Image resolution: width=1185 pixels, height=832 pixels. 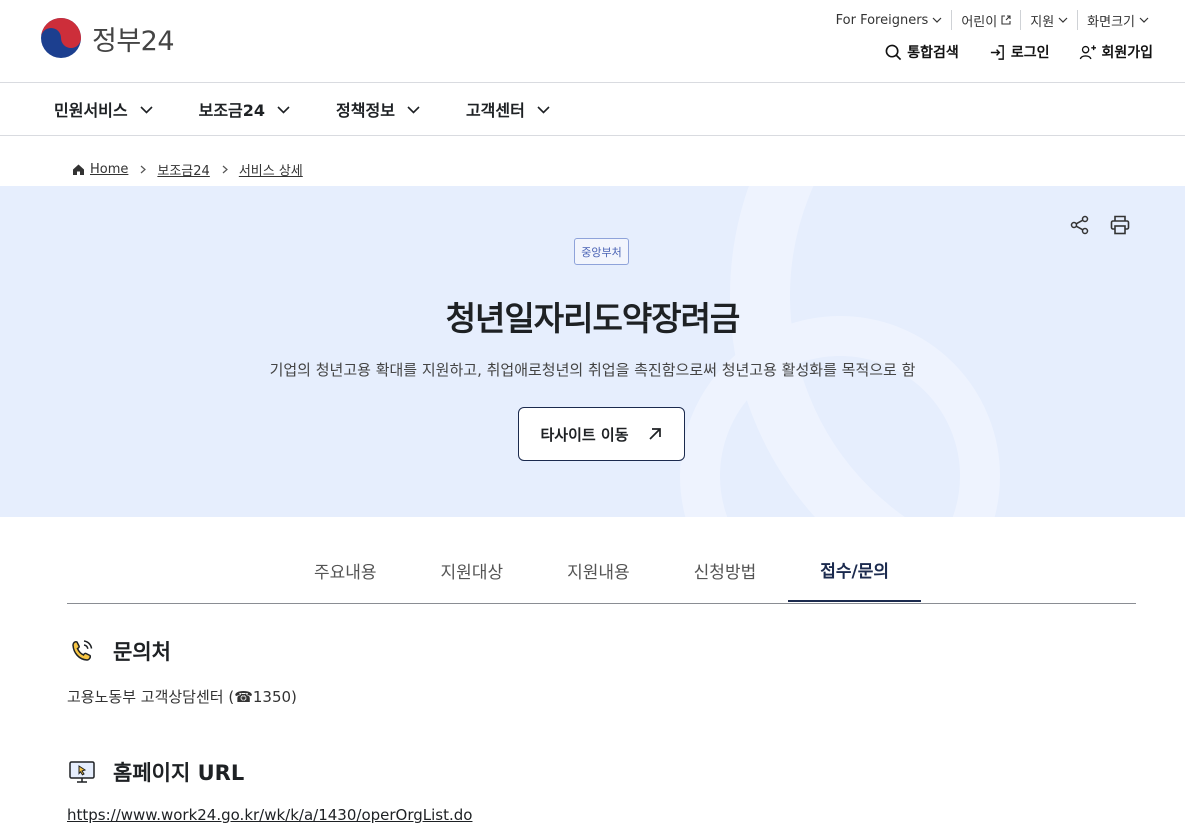 What do you see at coordinates (1120, 225) in the screenshot?
I see `print-icon` at bounding box center [1120, 225].